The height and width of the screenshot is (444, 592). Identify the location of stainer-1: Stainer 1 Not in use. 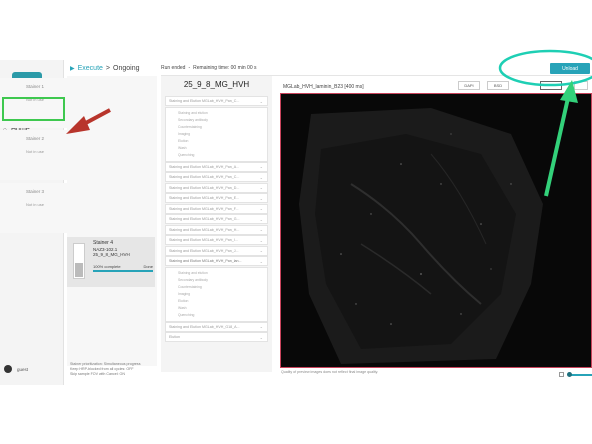
(45, 103).